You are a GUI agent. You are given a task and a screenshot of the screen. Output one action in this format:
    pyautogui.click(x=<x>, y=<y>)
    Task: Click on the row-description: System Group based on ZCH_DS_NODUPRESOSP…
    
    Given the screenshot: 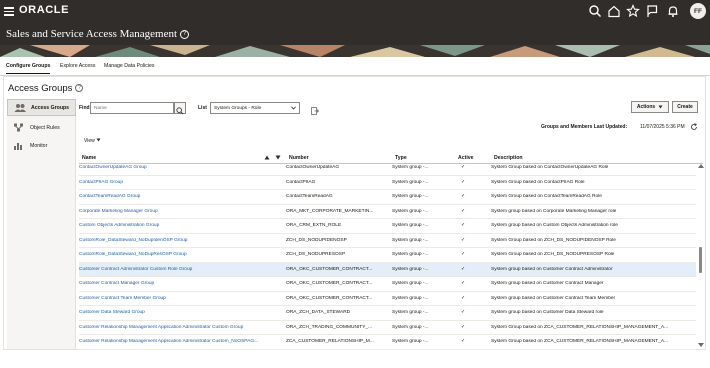 What is the action you would take?
    pyautogui.click(x=553, y=254)
    